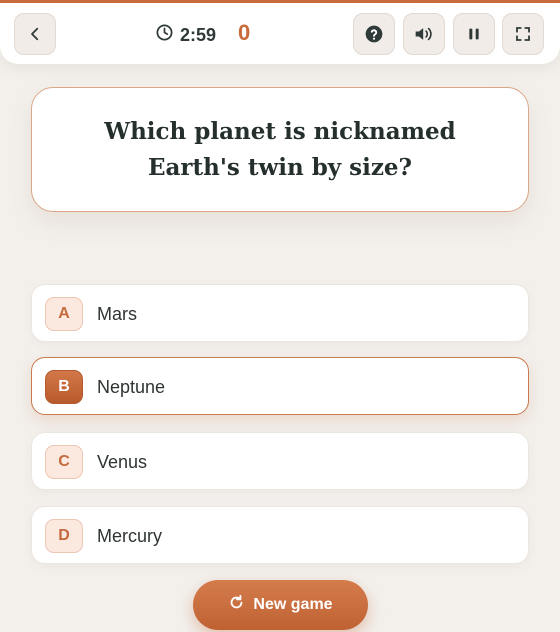  What do you see at coordinates (122, 462) in the screenshot?
I see `answer-label: Venus` at bounding box center [122, 462].